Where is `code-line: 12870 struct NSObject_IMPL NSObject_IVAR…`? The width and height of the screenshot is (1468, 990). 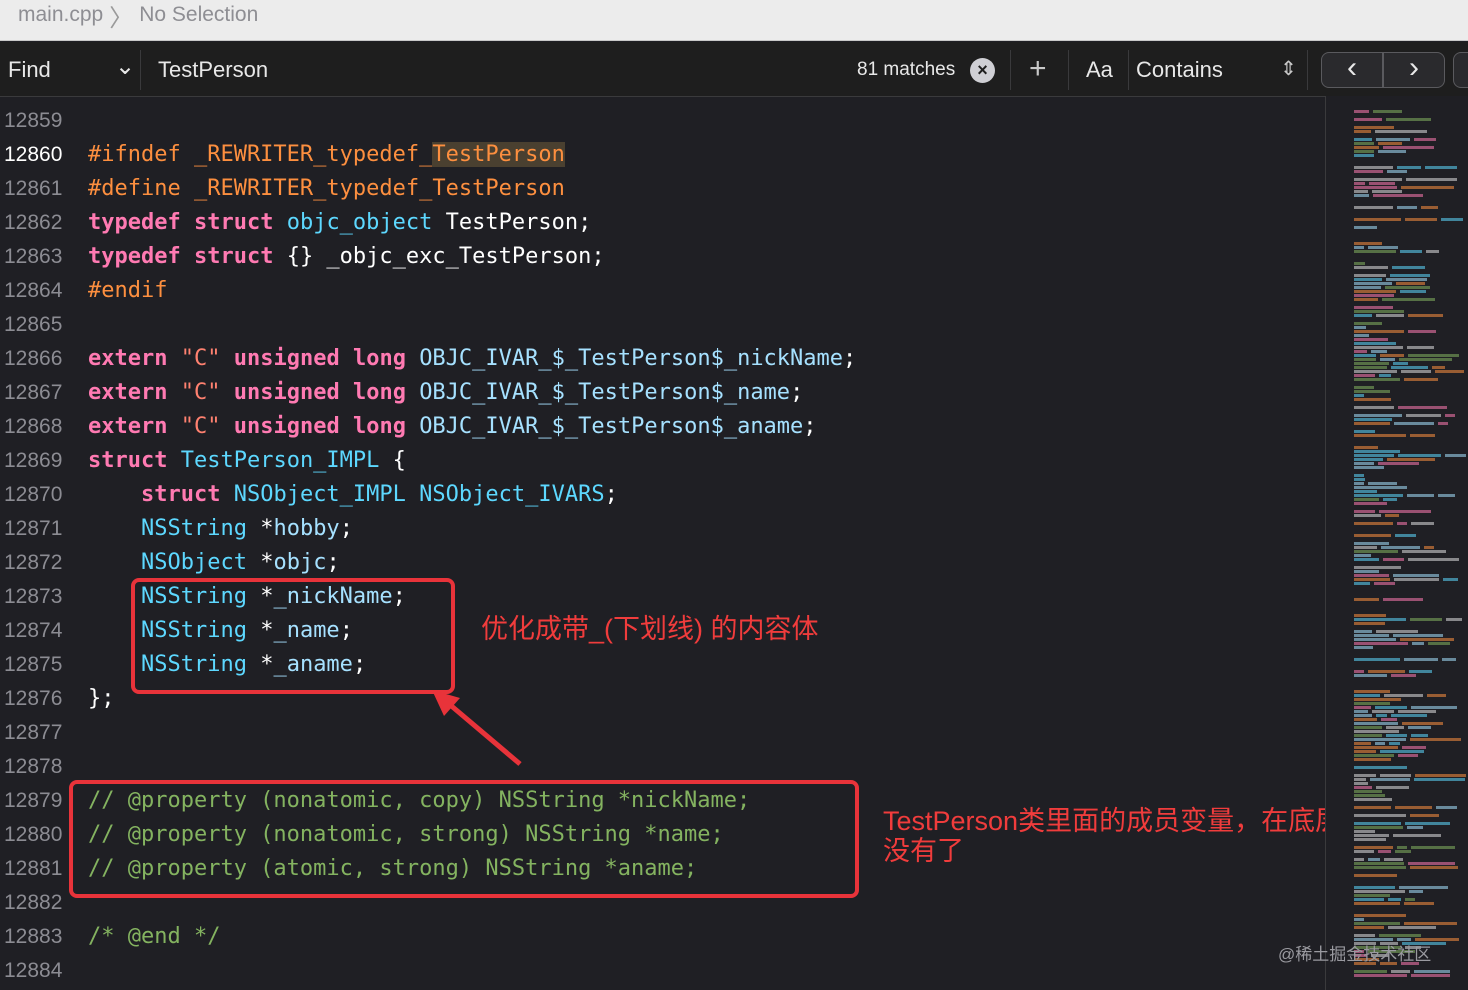
code-line: 12870 struct NSObject_IMPL NSObject_IVAR… is located at coordinates (662, 495).